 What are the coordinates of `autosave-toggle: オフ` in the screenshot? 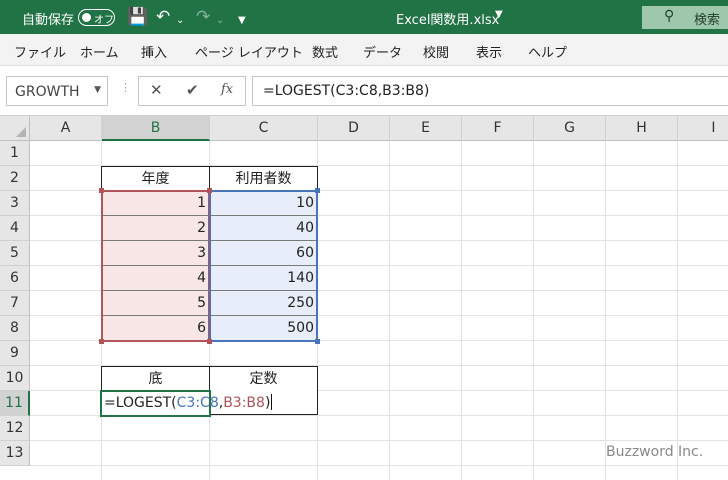 It's located at (96, 17).